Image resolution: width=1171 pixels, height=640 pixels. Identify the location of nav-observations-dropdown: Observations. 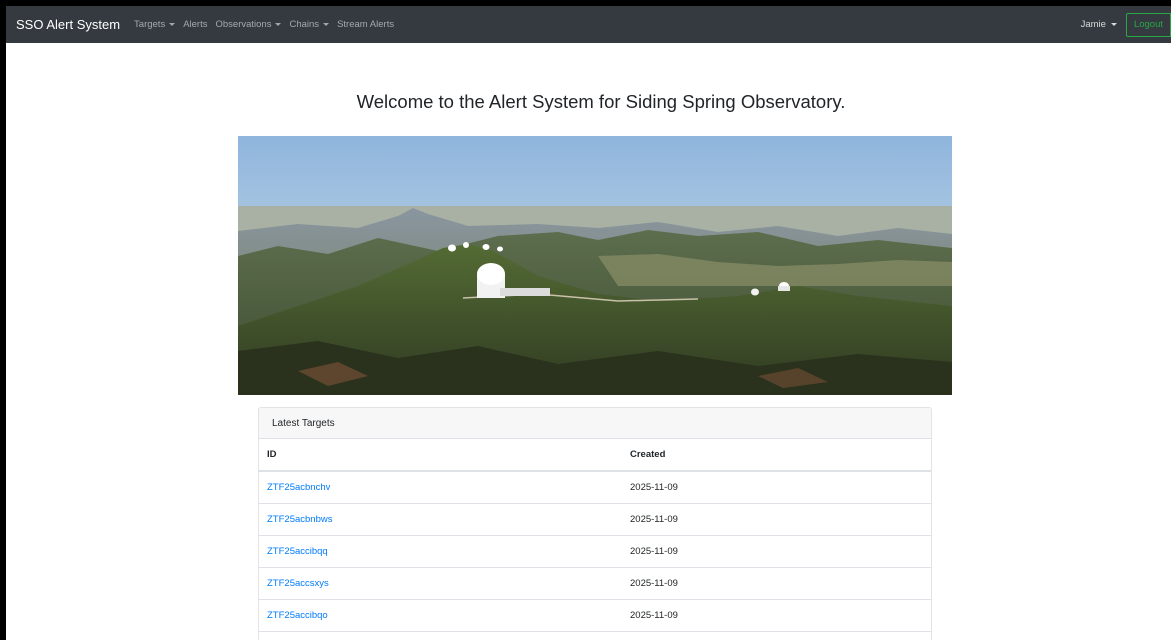
(249, 24).